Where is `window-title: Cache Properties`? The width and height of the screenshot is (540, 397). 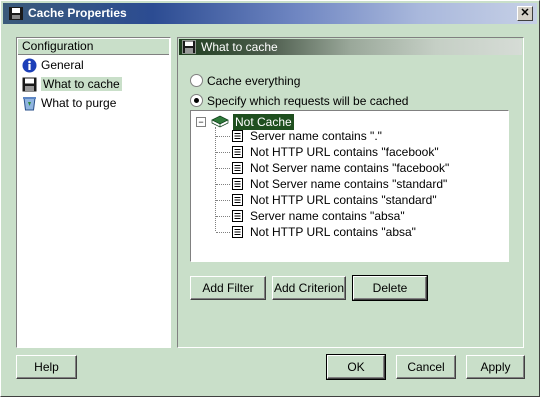
window-title: Cache Properties is located at coordinates (77, 13).